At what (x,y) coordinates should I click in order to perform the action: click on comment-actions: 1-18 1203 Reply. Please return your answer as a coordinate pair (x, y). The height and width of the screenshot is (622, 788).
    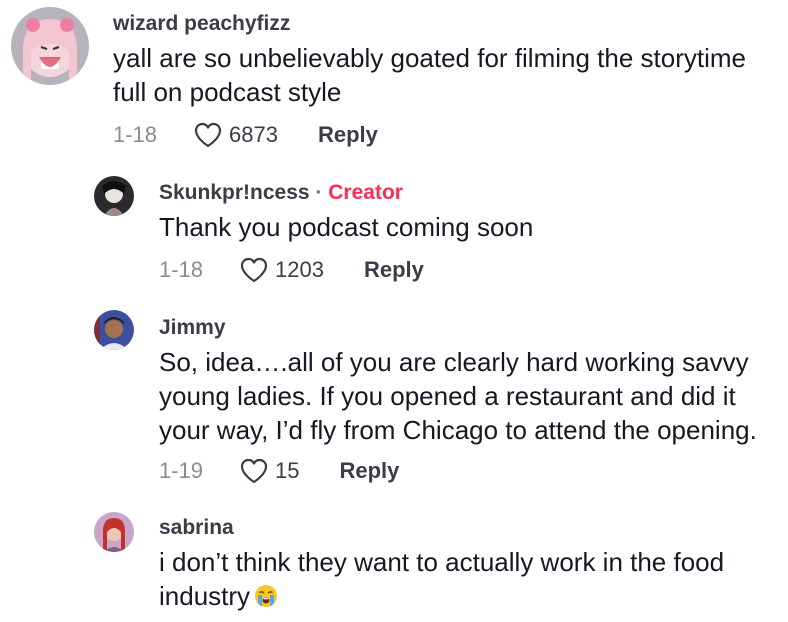
    Looking at the image, I should click on (291, 270).